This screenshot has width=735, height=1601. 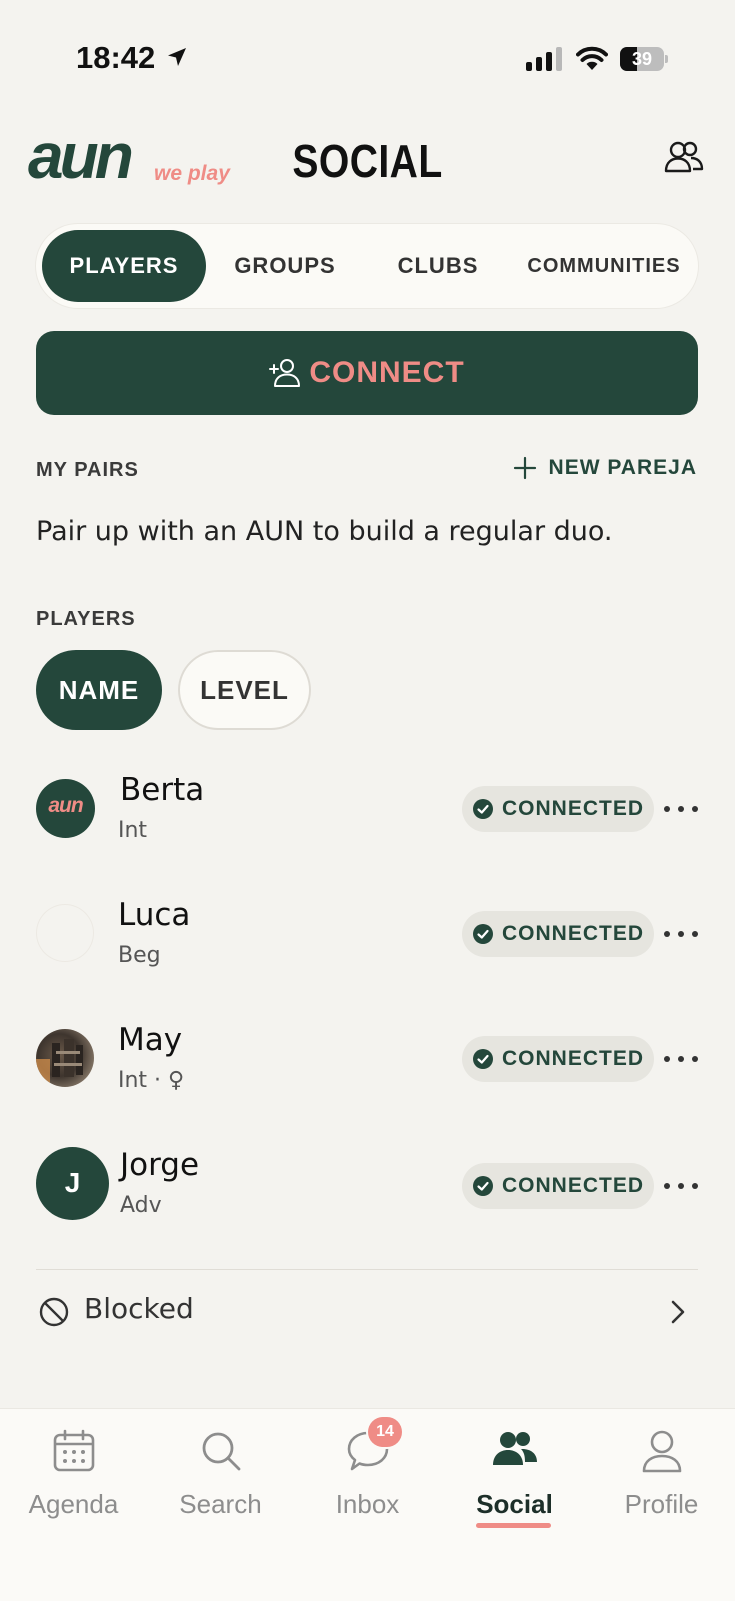 I want to click on inbox-unread-badge: 14, so click(x=385, y=1432).